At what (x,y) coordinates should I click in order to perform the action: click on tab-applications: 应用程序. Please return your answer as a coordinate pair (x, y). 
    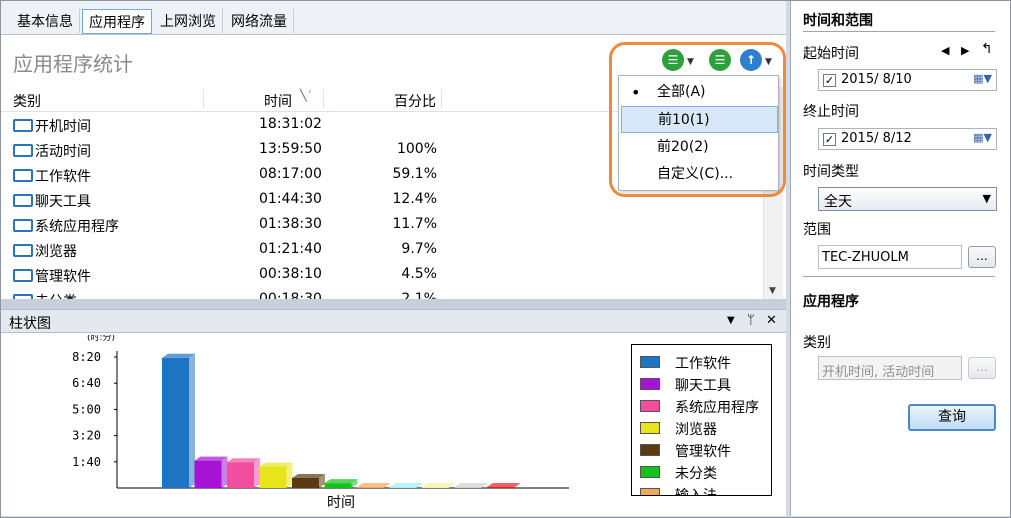
    Looking at the image, I should click on (117, 21).